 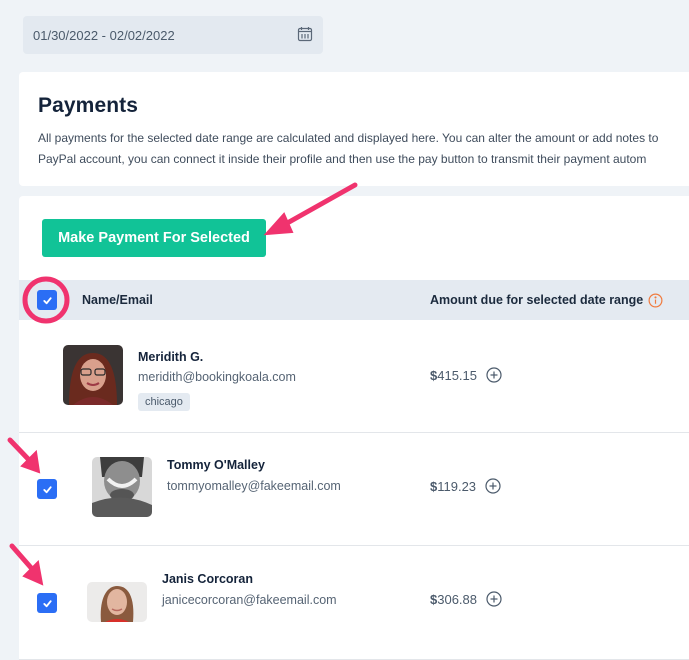 I want to click on page-title: Payments, so click(x=88, y=105).